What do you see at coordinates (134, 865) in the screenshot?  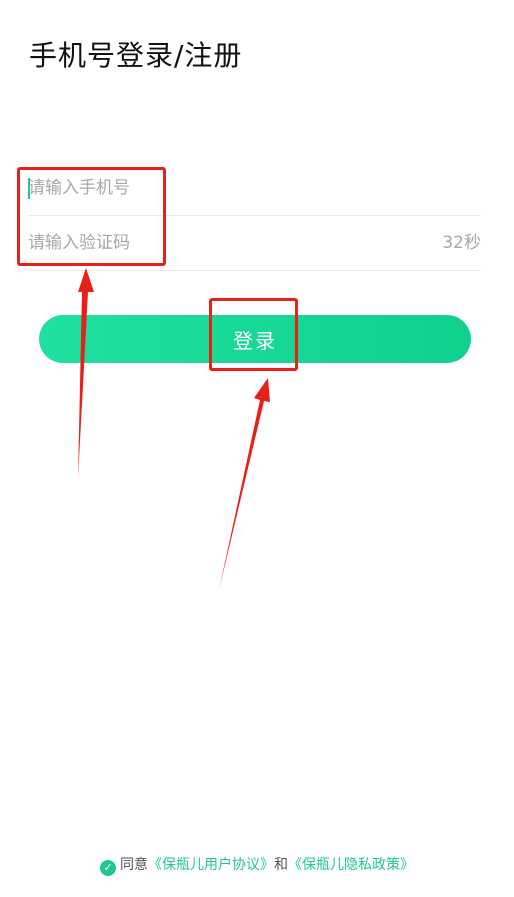 I see `agree-text: 同意` at bounding box center [134, 865].